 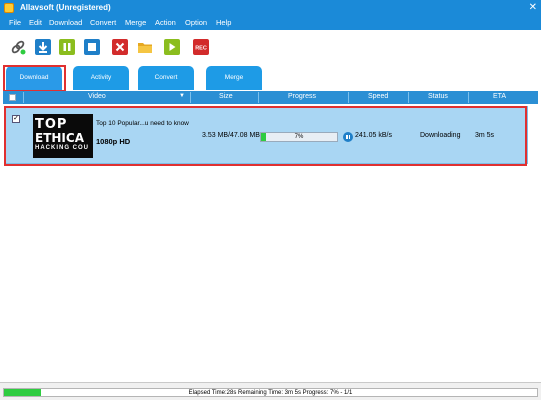 I want to click on column-header-progress: Progress, so click(x=302, y=96).